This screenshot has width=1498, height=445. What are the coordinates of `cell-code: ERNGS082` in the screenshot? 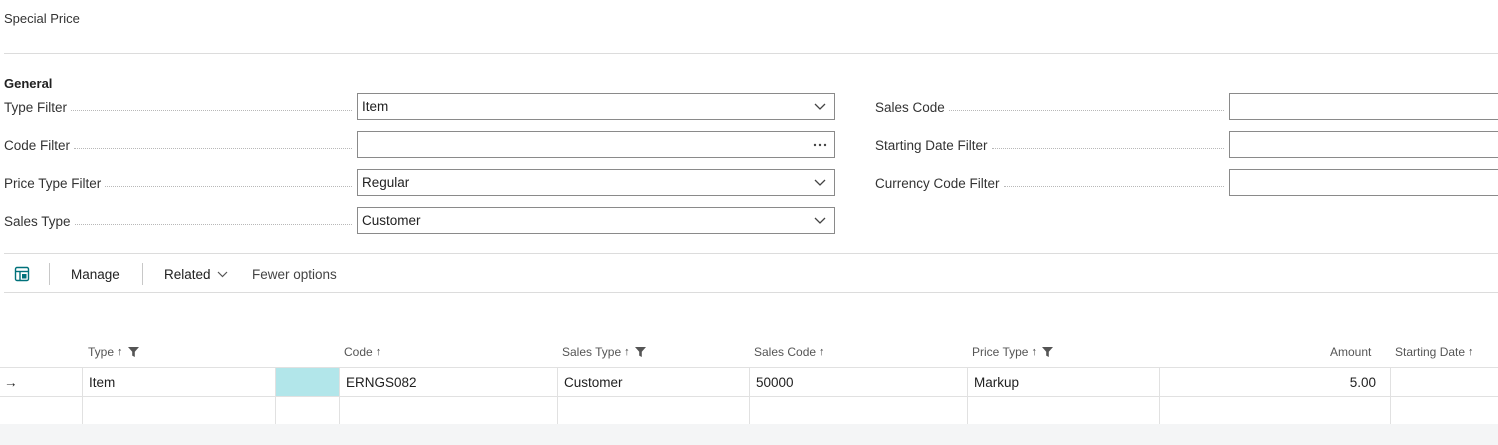 It's located at (448, 382).